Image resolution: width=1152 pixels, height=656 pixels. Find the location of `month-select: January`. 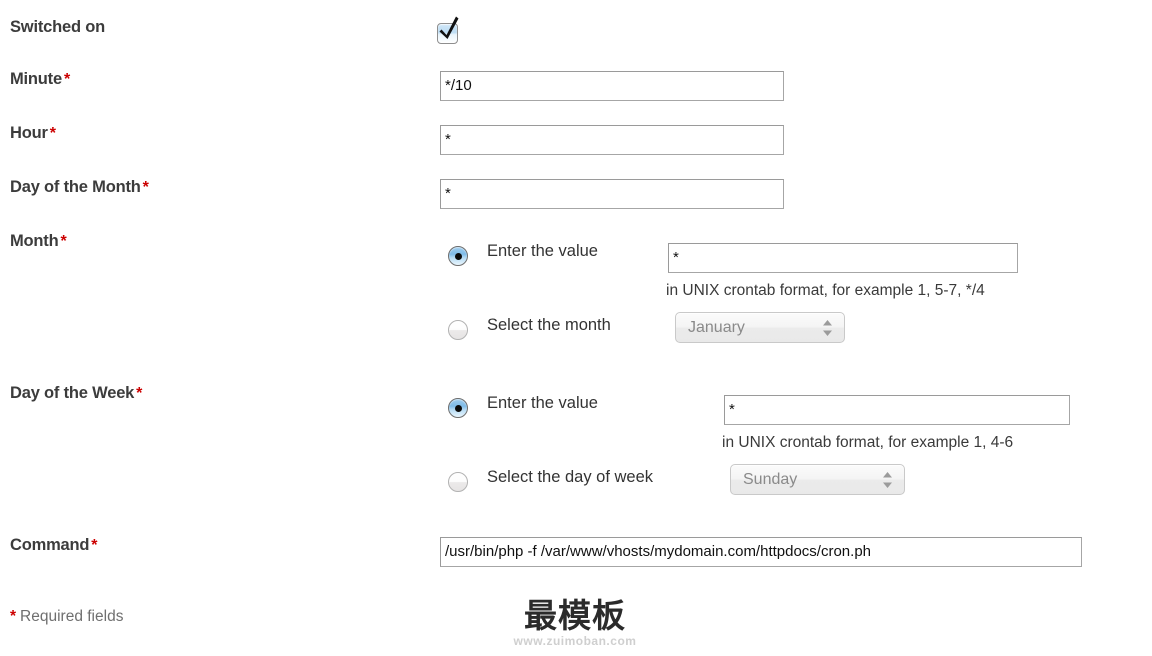

month-select: January is located at coordinates (760, 327).